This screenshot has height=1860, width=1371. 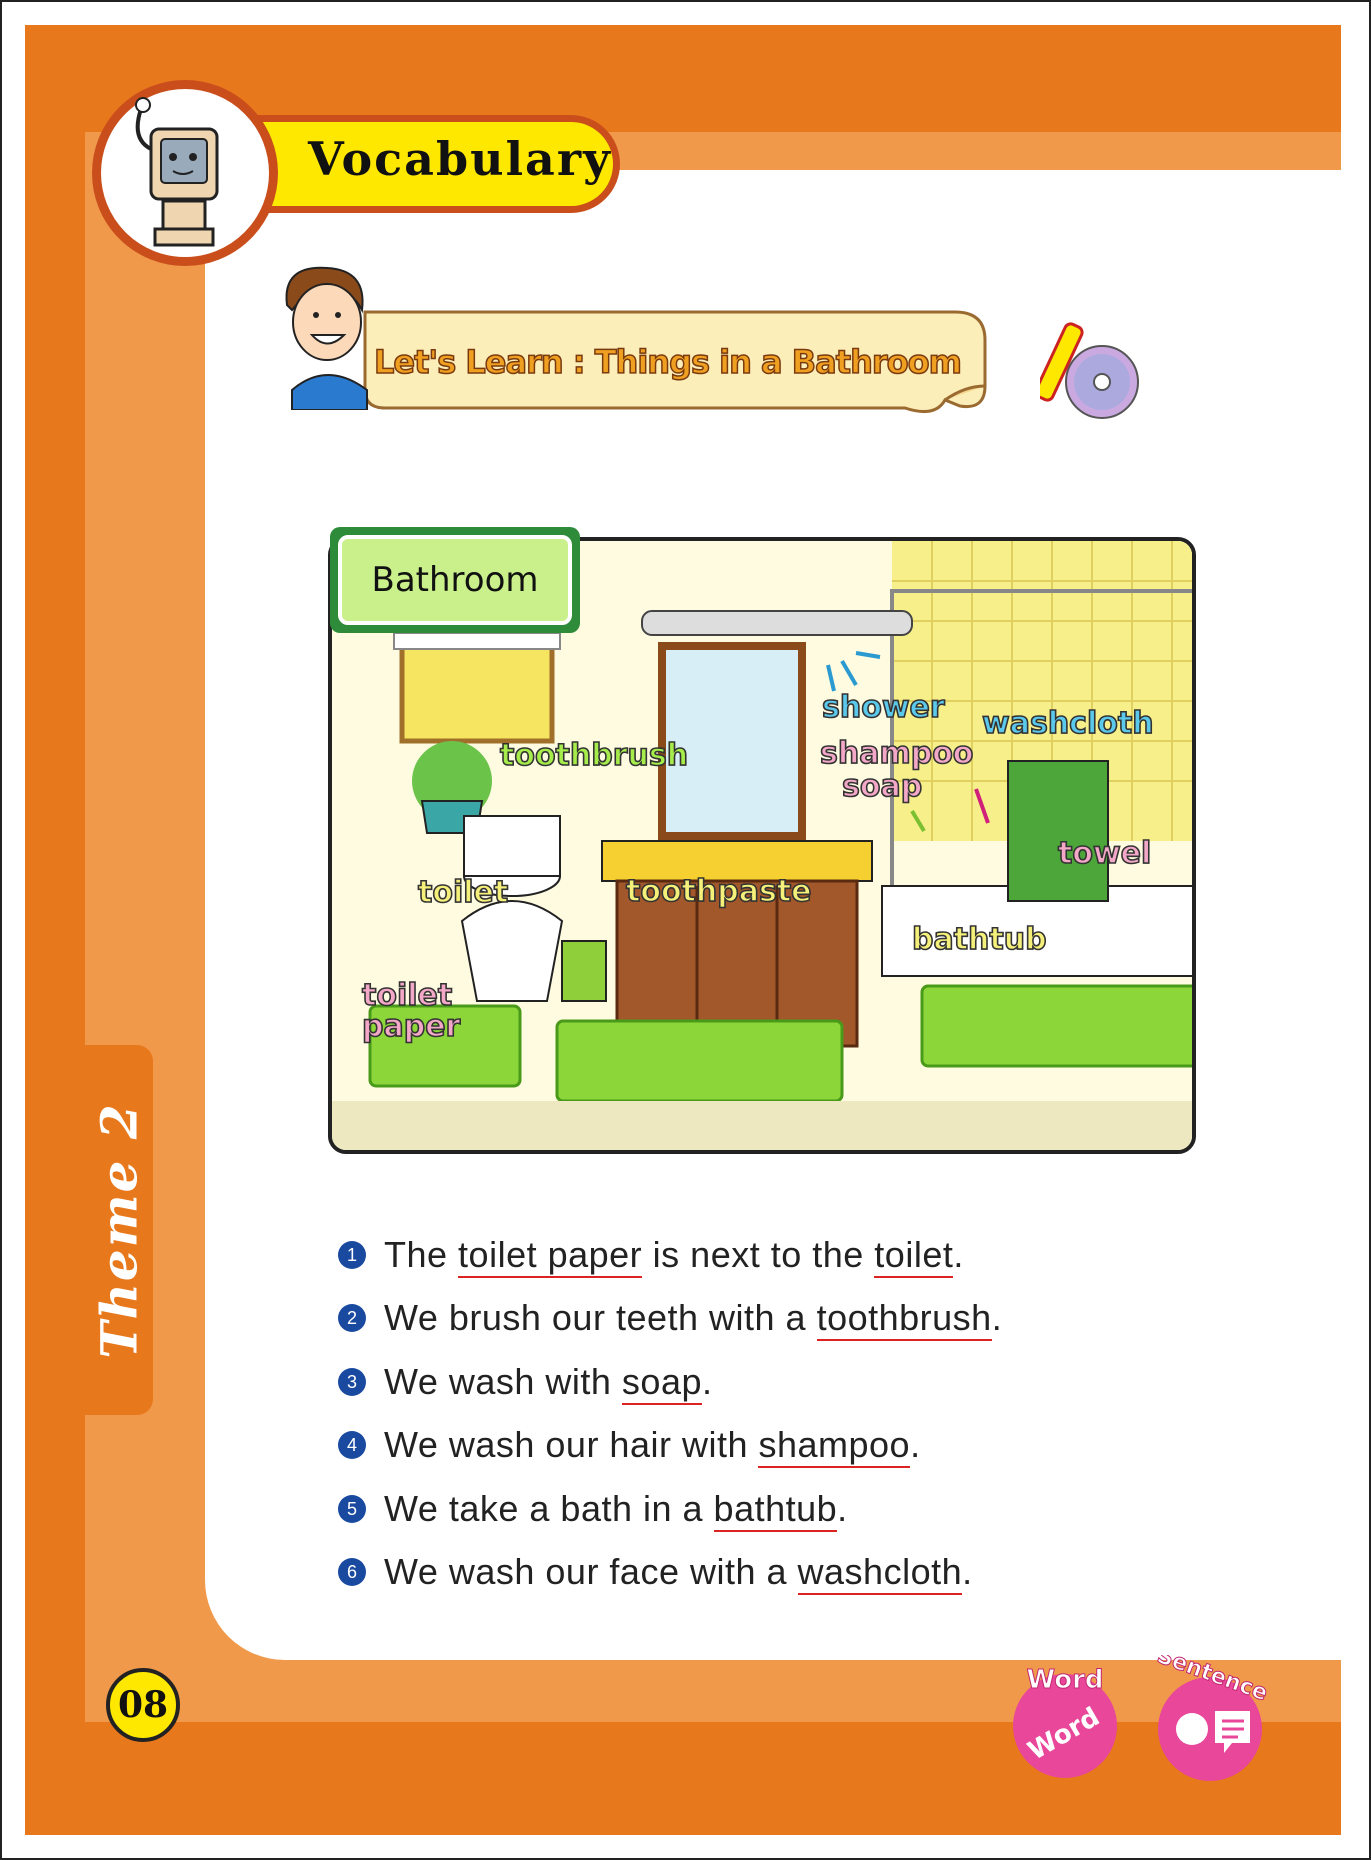 What do you see at coordinates (503, 1381) in the screenshot?
I see `sentence-part: We wash with` at bounding box center [503, 1381].